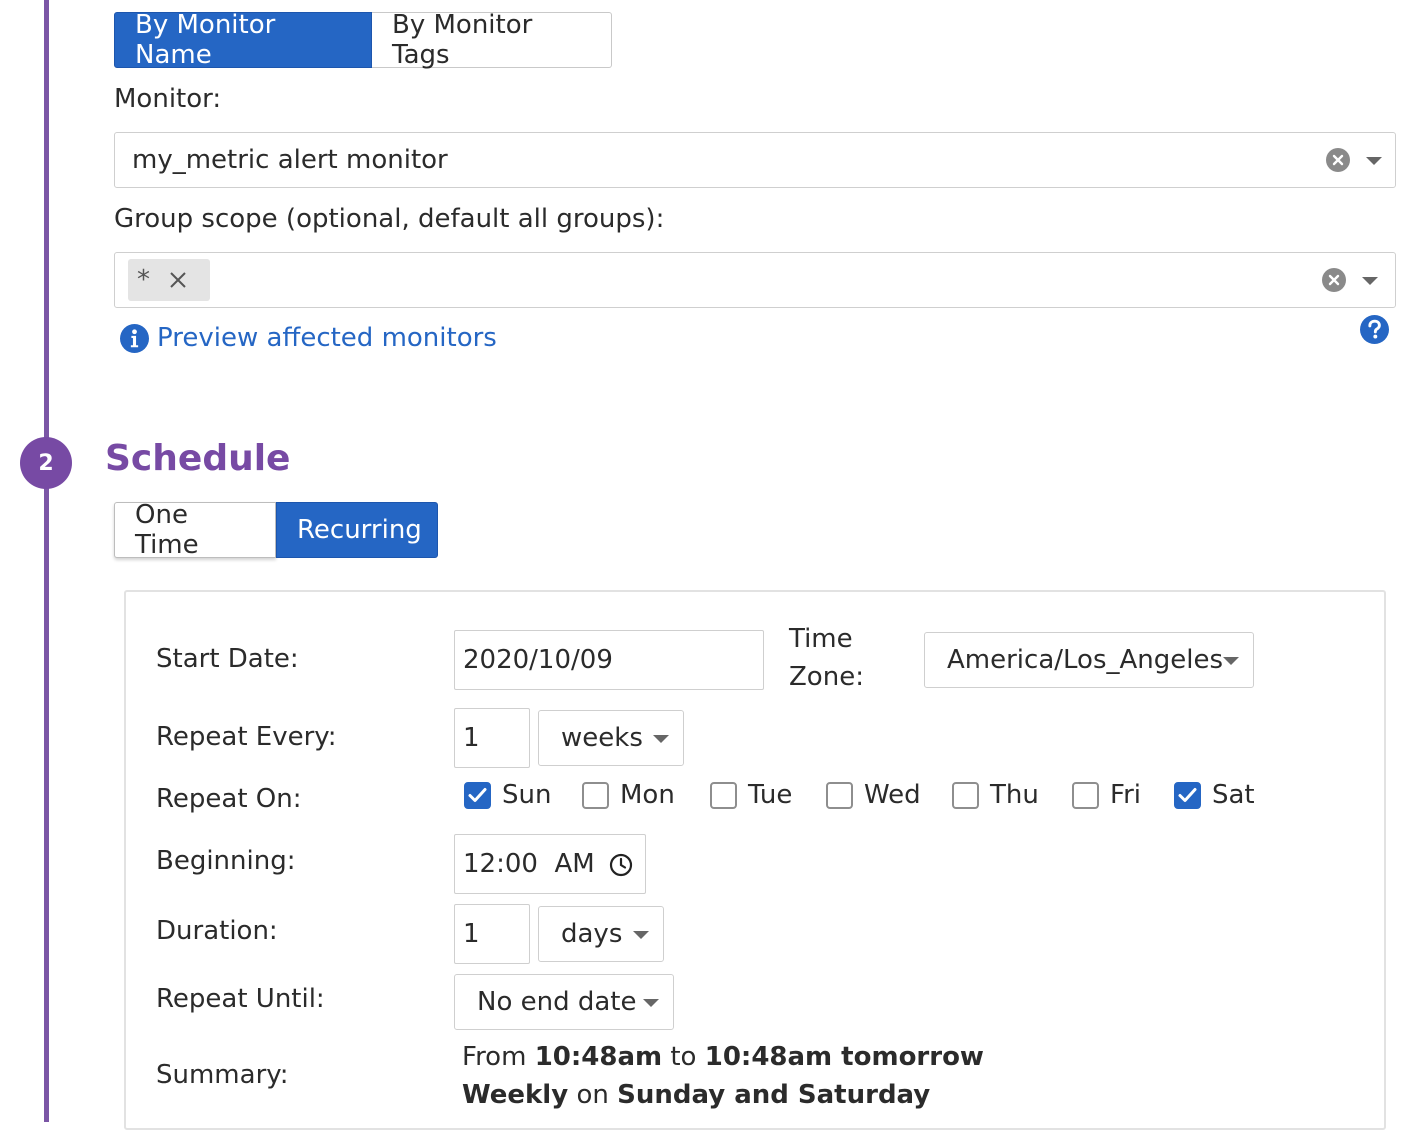  I want to click on duration-value: 1, so click(471, 934).